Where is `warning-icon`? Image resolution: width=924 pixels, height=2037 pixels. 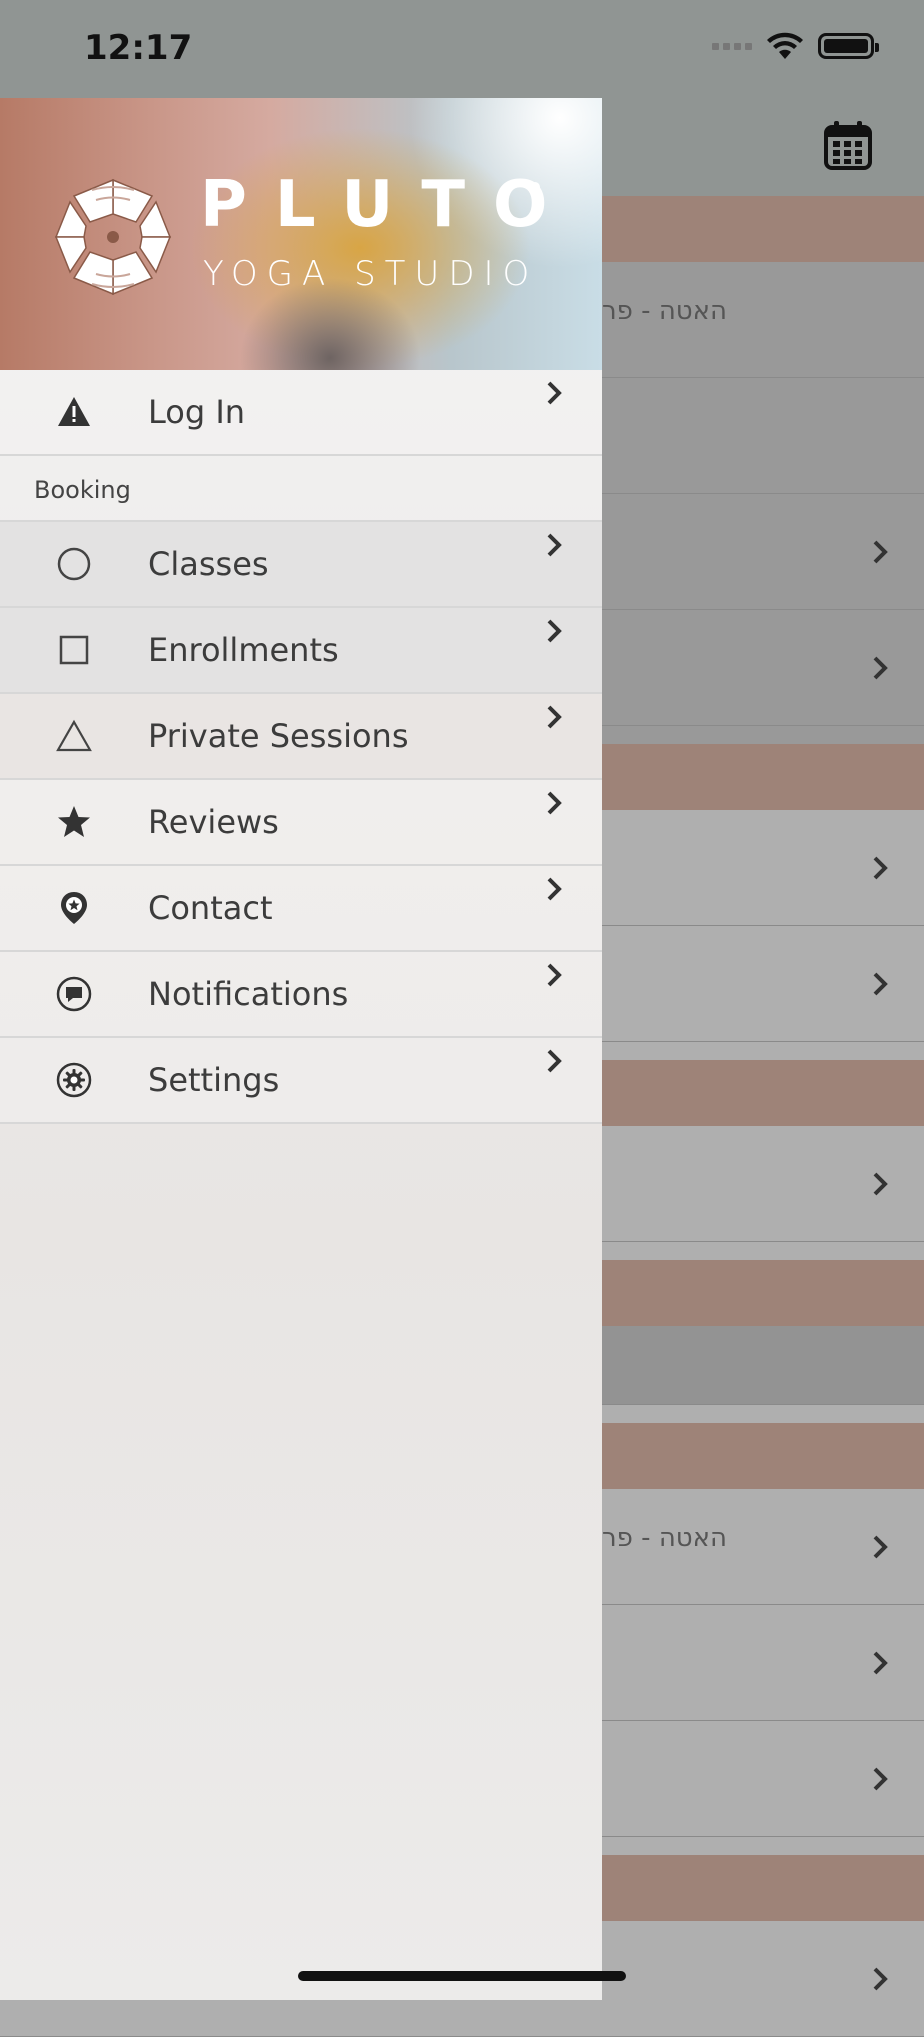
warning-icon is located at coordinates (74, 411).